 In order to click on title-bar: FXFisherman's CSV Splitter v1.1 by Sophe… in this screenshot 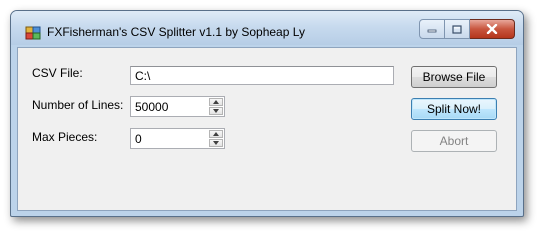, I will do `click(267, 28)`.